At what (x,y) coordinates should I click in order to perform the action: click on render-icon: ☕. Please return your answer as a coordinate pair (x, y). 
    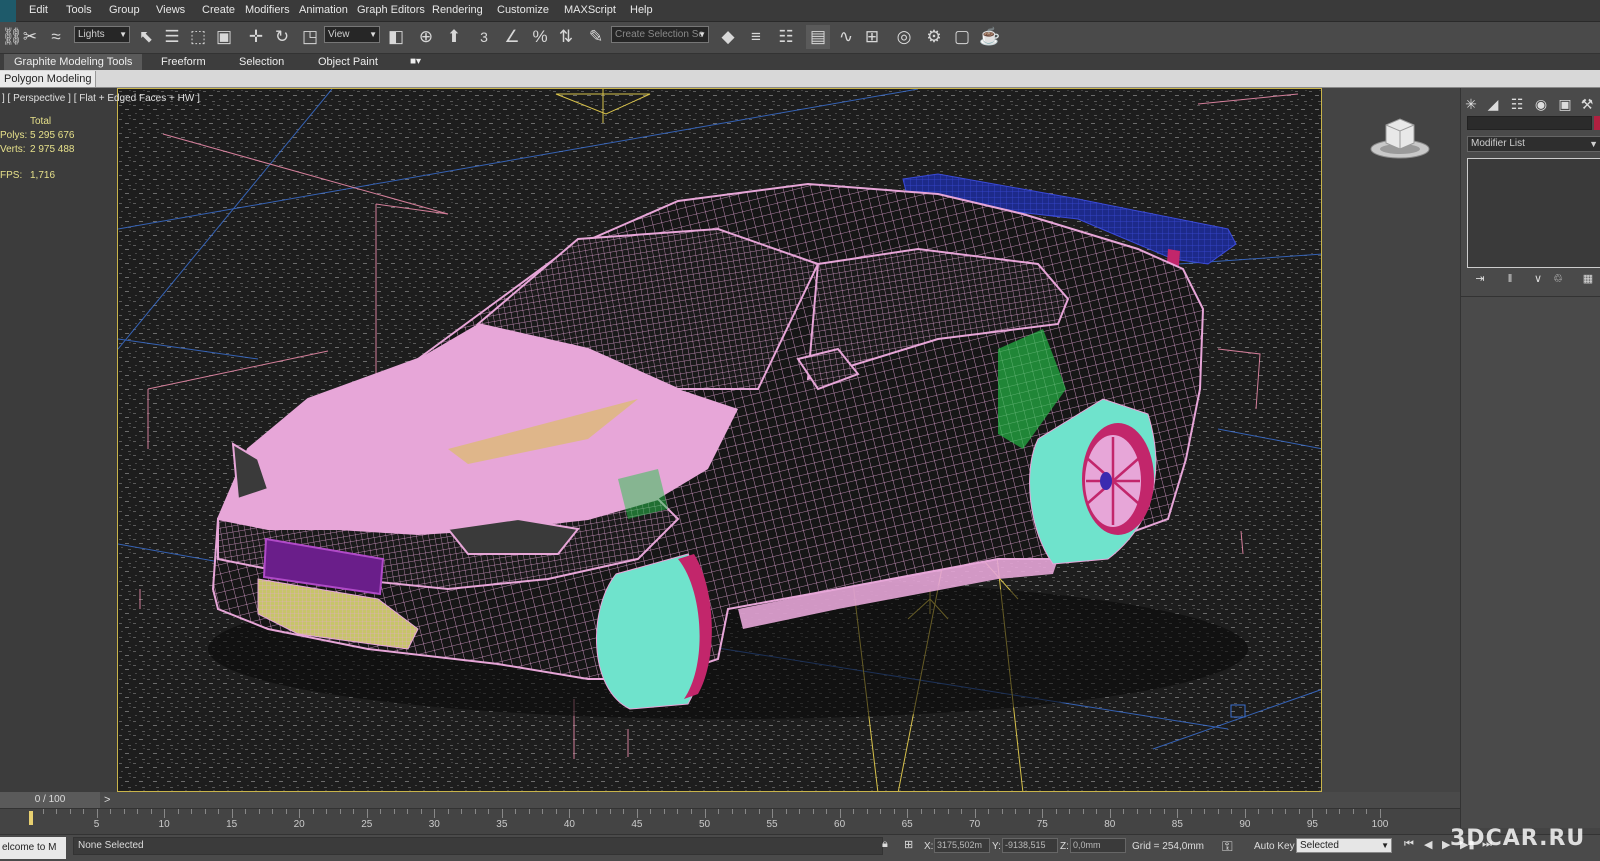
    Looking at the image, I should click on (990, 37).